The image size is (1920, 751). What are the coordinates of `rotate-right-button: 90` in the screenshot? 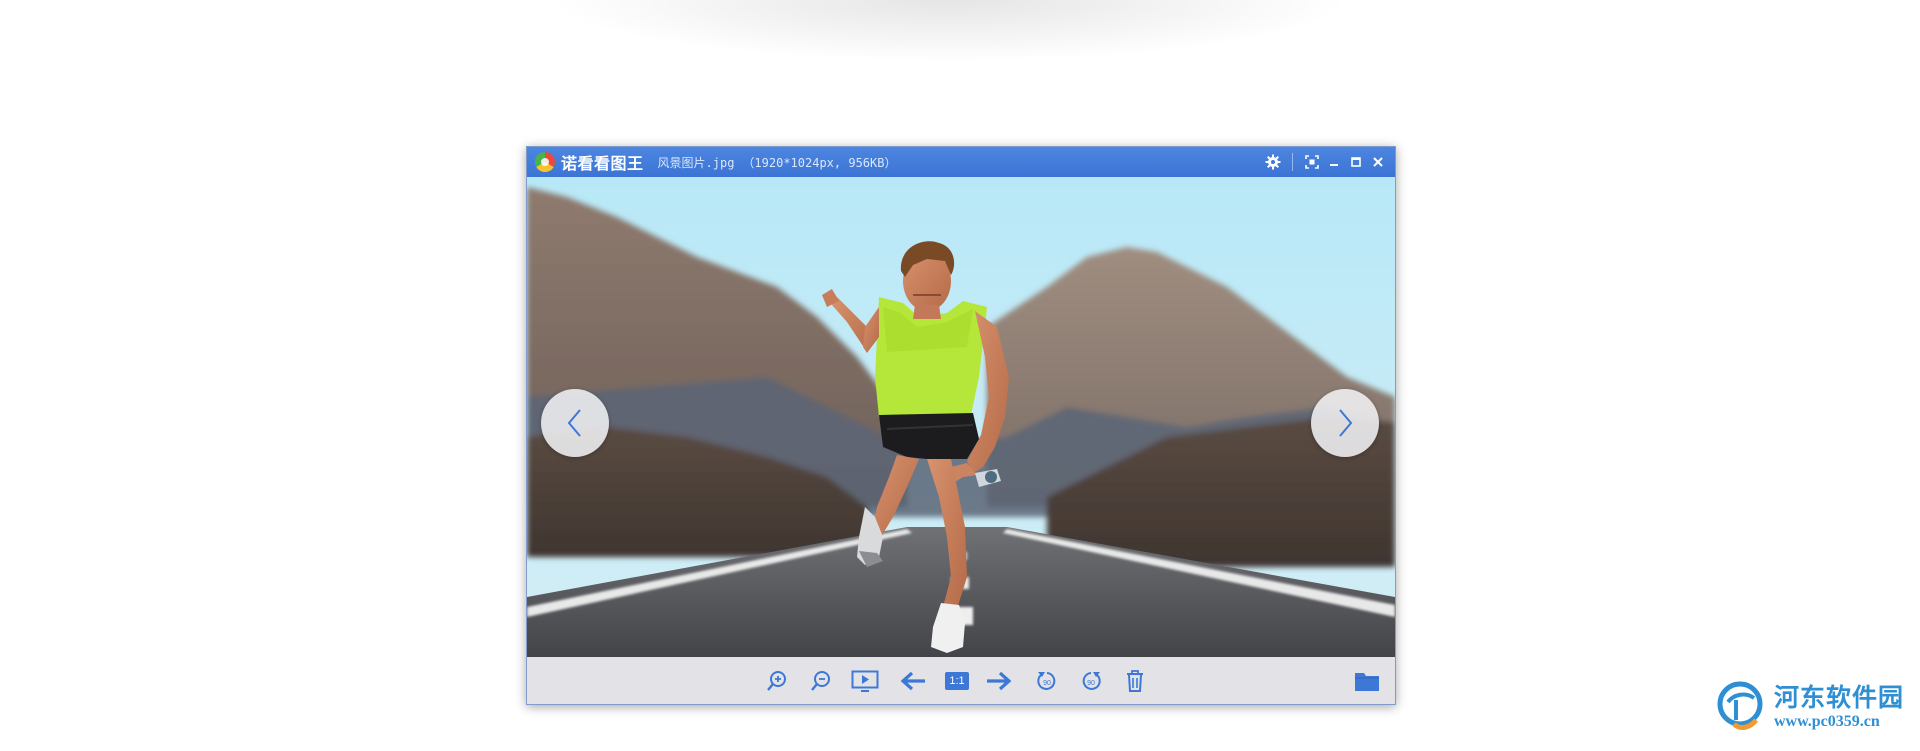 It's located at (1091, 681).